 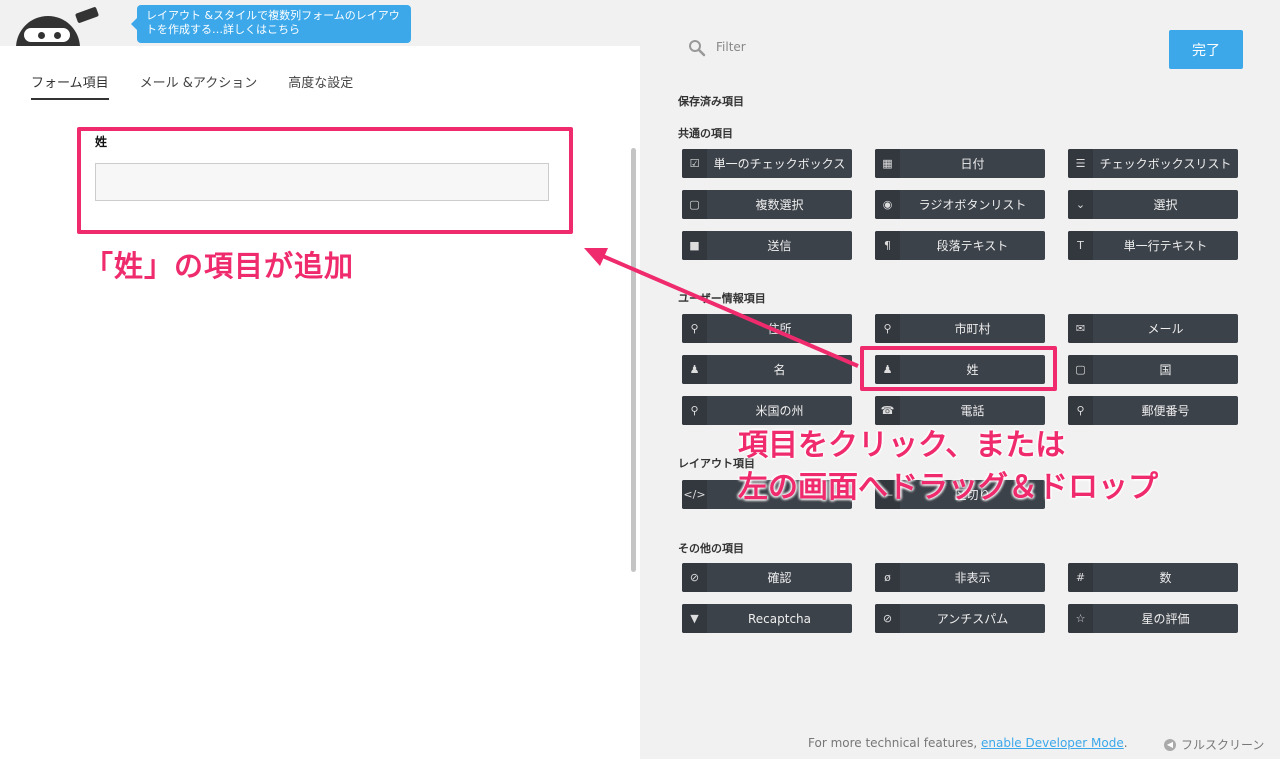 I want to click on stop-icon: ■, so click(x=694, y=245).